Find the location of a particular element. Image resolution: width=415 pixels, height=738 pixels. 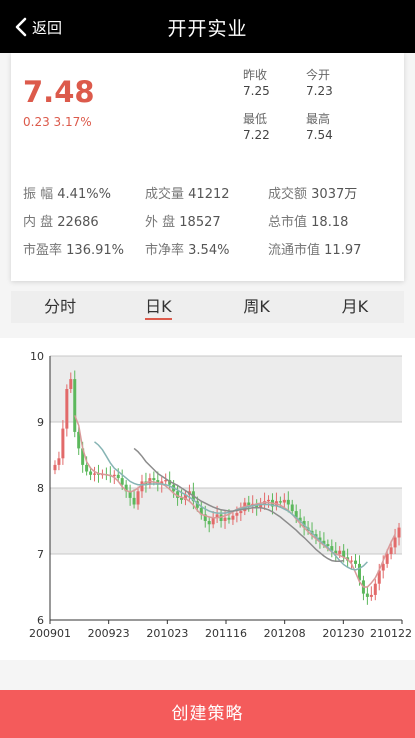

y-tick-label: 10 is located at coordinates (37, 356).